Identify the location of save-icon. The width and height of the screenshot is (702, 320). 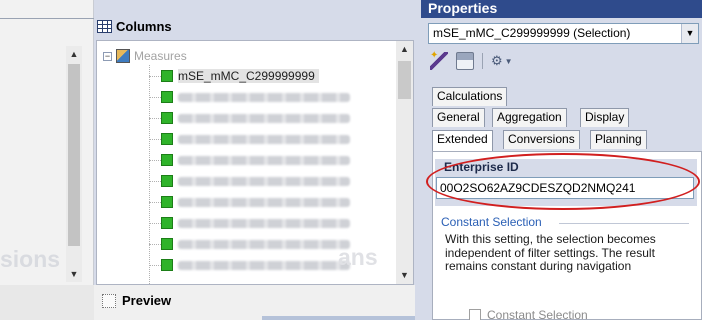
(465, 61).